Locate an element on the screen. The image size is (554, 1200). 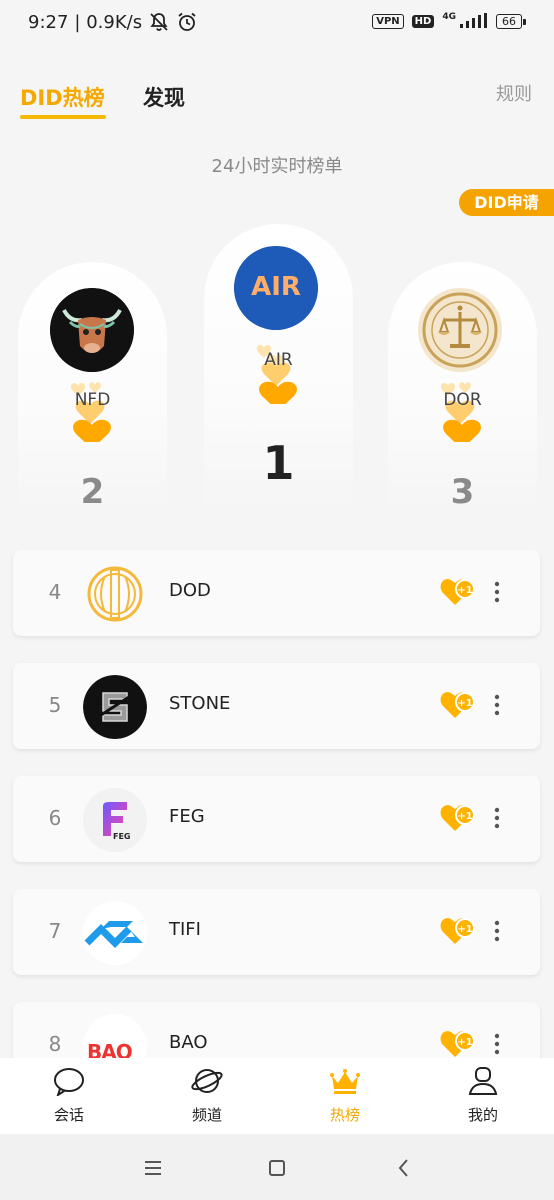
nav-label: 频道 is located at coordinates (206, 1115).